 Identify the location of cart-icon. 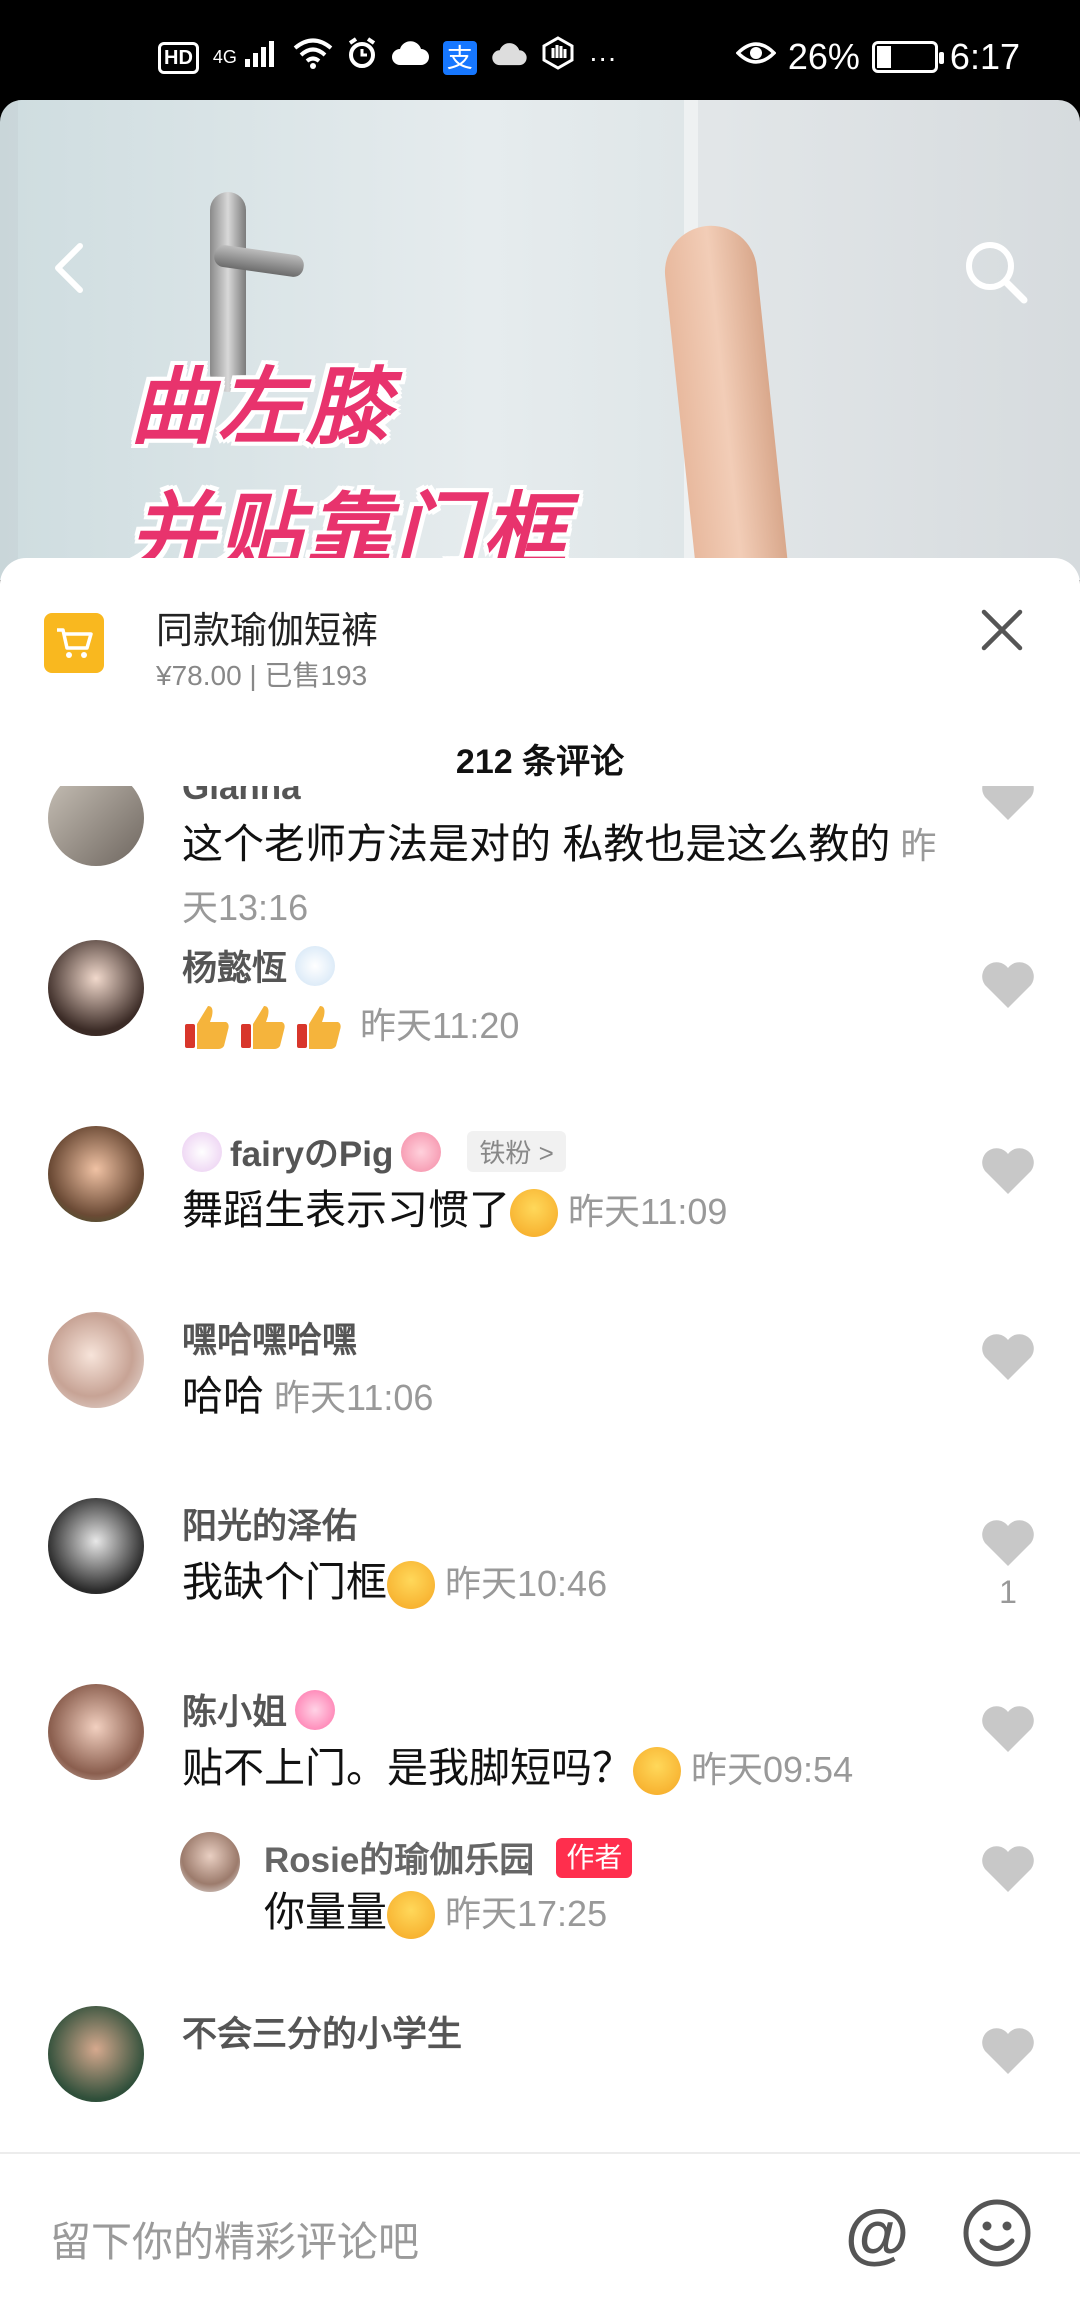
(74, 643).